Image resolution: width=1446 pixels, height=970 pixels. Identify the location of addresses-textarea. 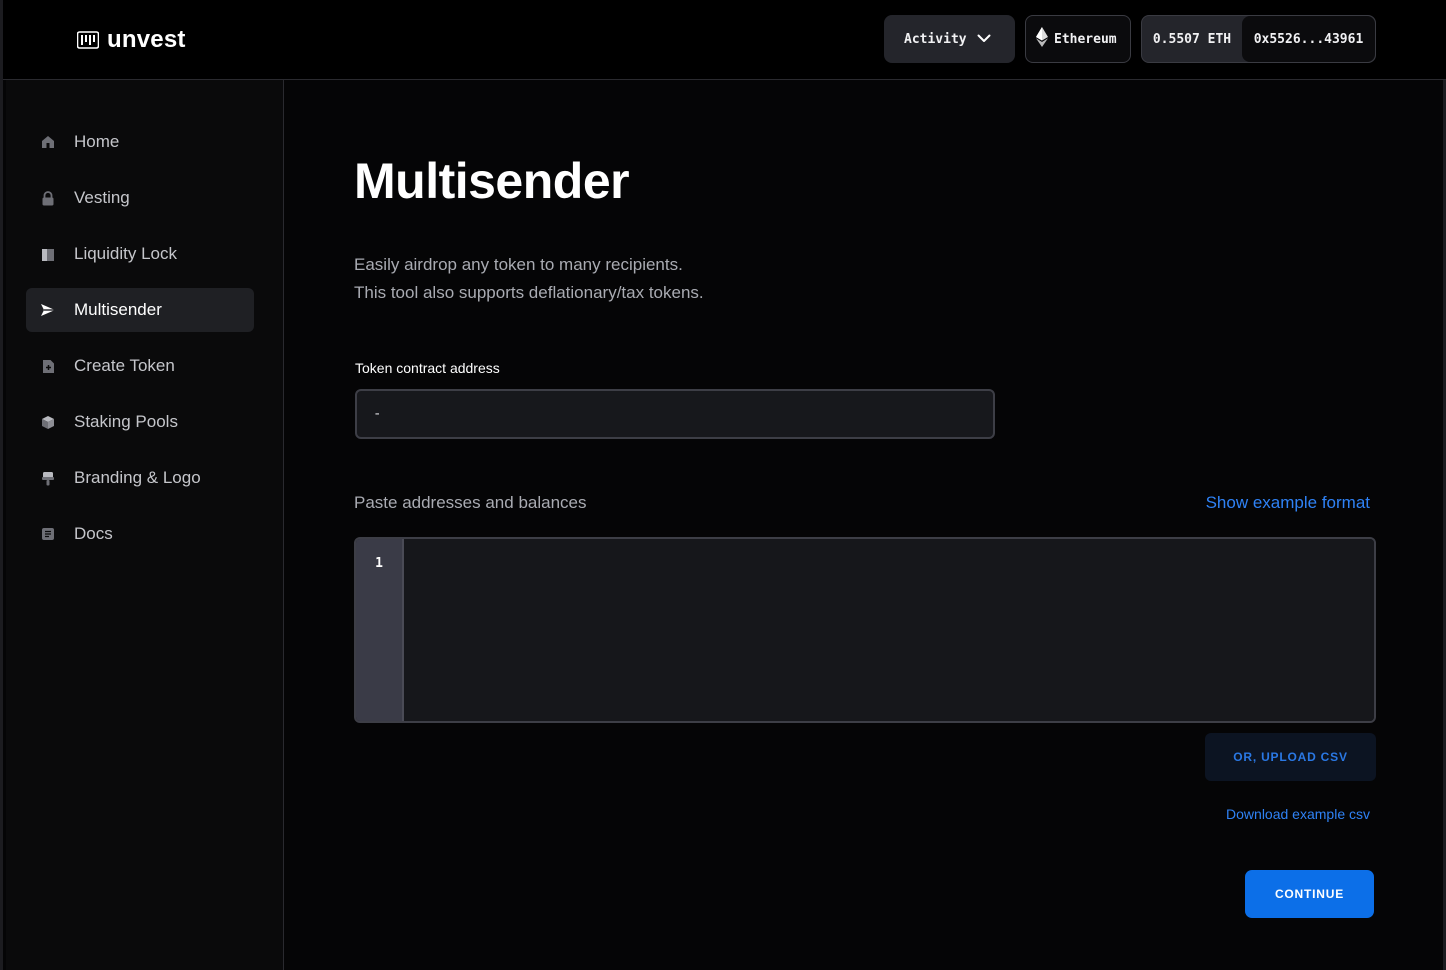
(889, 630).